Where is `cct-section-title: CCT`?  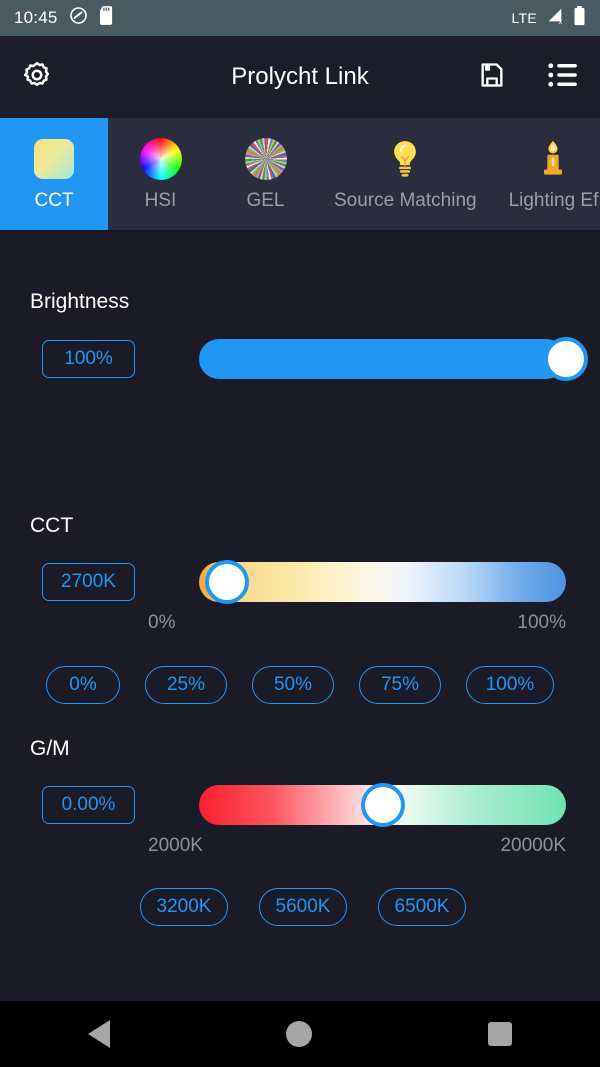 cct-section-title: CCT is located at coordinates (52, 525).